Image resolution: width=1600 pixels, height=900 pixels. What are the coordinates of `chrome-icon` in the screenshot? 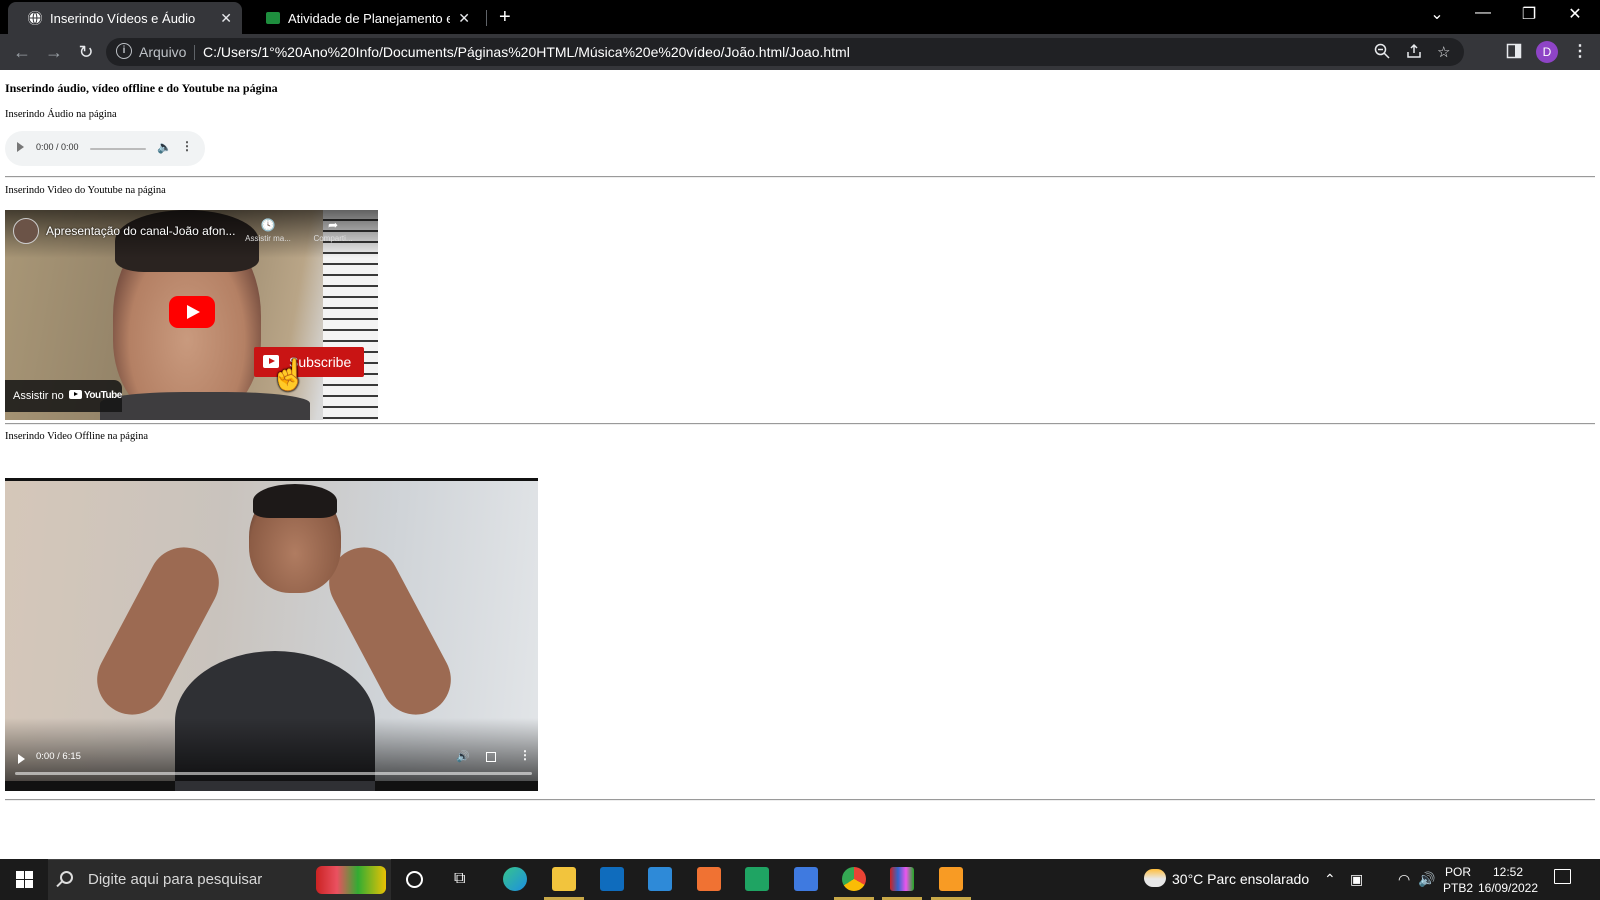 It's located at (854, 879).